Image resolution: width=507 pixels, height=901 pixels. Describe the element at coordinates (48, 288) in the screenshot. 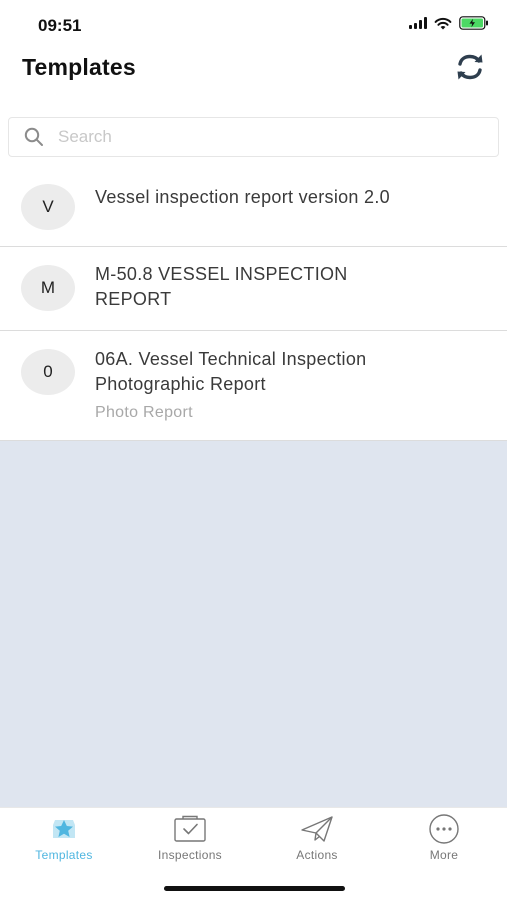

I see `template-avatar: M` at that location.